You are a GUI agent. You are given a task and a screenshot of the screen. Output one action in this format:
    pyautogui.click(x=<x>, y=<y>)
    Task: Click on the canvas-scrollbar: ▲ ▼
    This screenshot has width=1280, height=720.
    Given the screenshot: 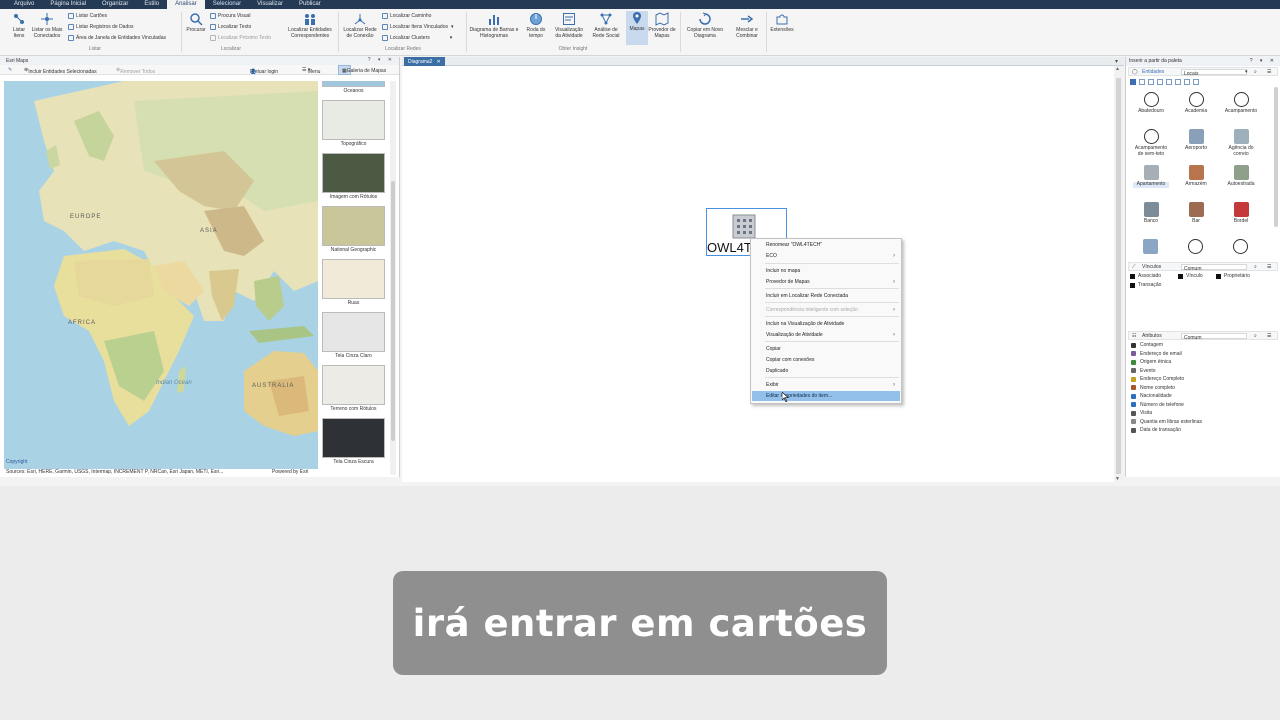 What is the action you would take?
    pyautogui.click(x=1118, y=274)
    